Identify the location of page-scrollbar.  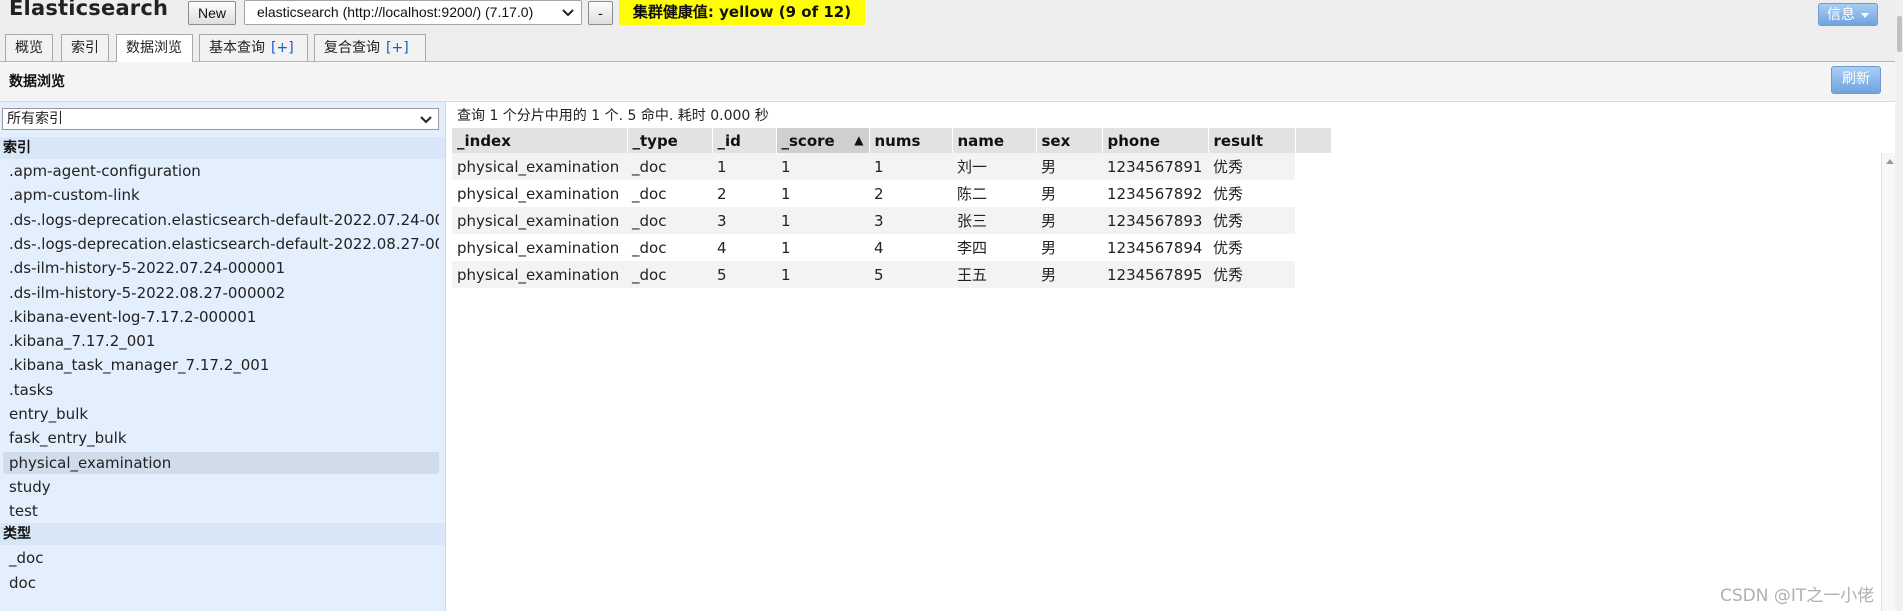
(1899, 305).